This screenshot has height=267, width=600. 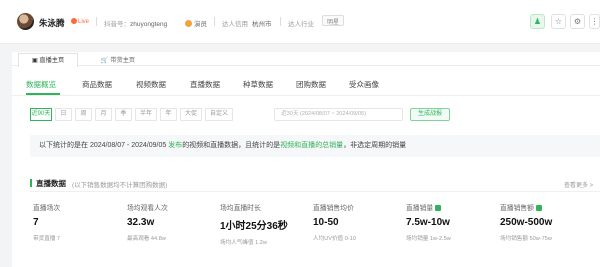 I want to click on tab-sales-home: 🛒 带货主页, so click(x=118, y=60).